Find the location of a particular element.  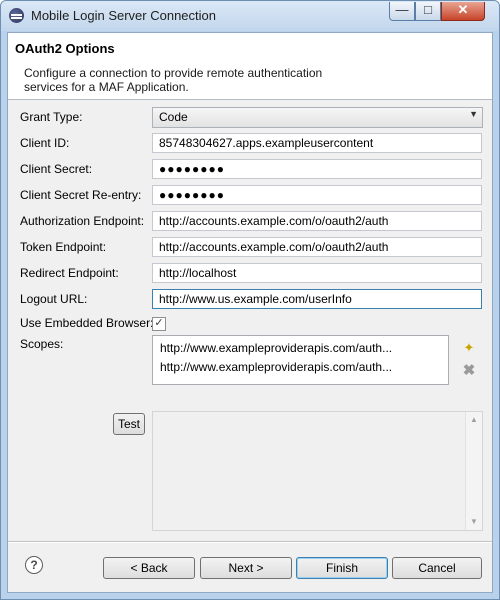

footer-divider is located at coordinates (250, 542).